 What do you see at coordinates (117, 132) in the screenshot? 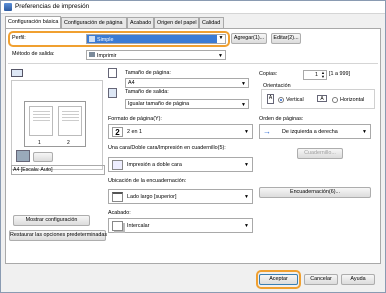
I see `page-format-icon: 2` at bounding box center [117, 132].